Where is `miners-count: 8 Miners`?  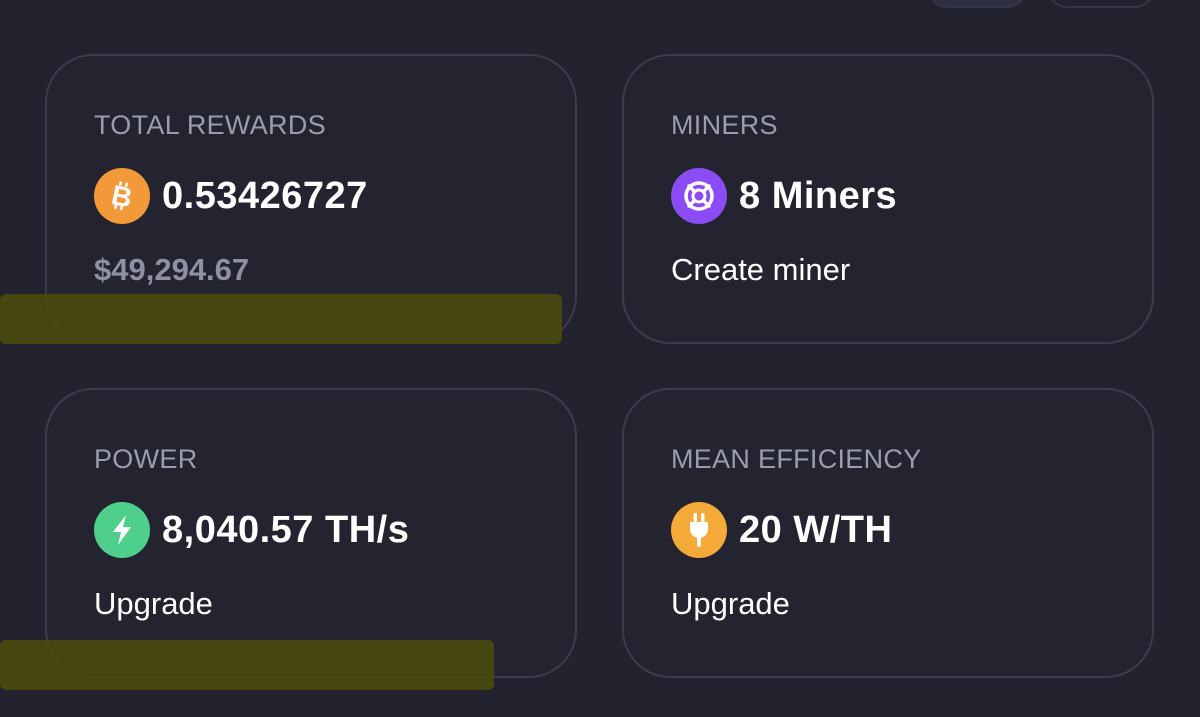
miners-count: 8 Miners is located at coordinates (818, 195).